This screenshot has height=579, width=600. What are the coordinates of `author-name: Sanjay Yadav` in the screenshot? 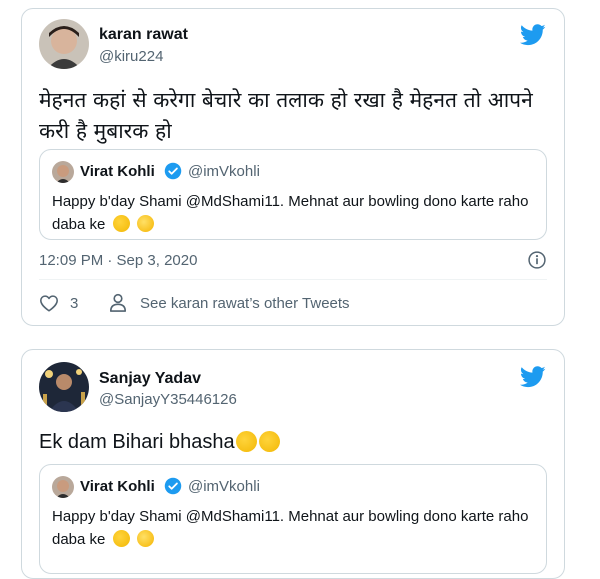 It's located at (150, 379).